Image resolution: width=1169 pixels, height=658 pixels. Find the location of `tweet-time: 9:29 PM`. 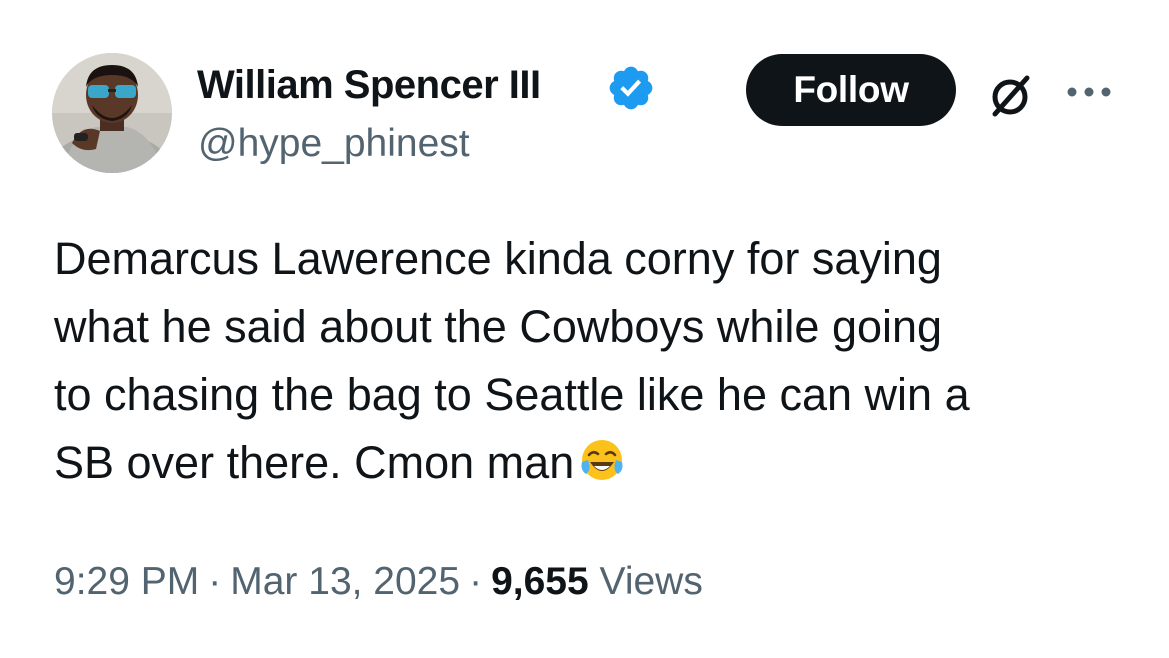

tweet-time: 9:29 PM is located at coordinates (126, 581).